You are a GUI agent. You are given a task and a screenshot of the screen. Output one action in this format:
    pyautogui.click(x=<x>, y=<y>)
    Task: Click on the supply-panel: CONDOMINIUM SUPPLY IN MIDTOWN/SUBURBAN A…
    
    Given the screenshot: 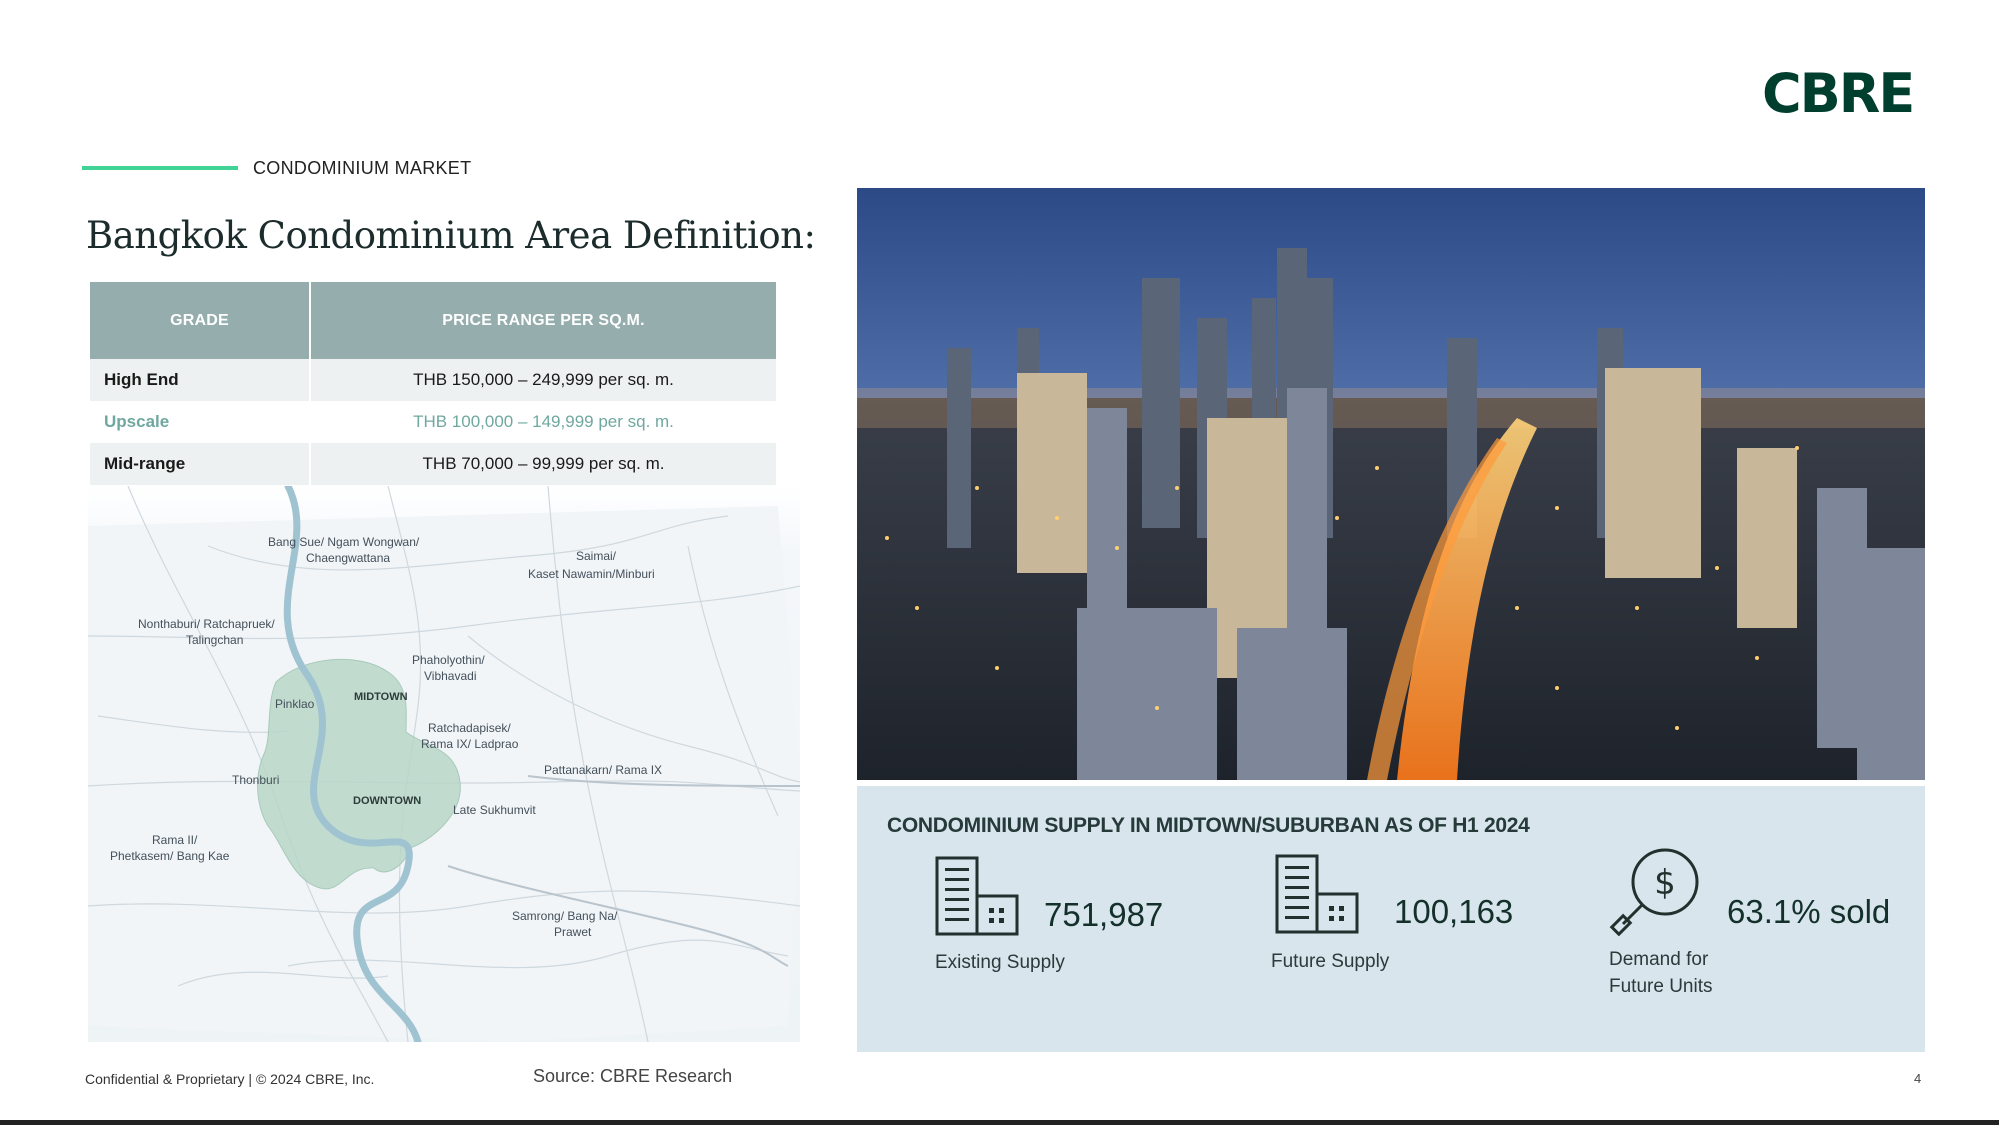 What is the action you would take?
    pyautogui.click(x=1391, y=919)
    